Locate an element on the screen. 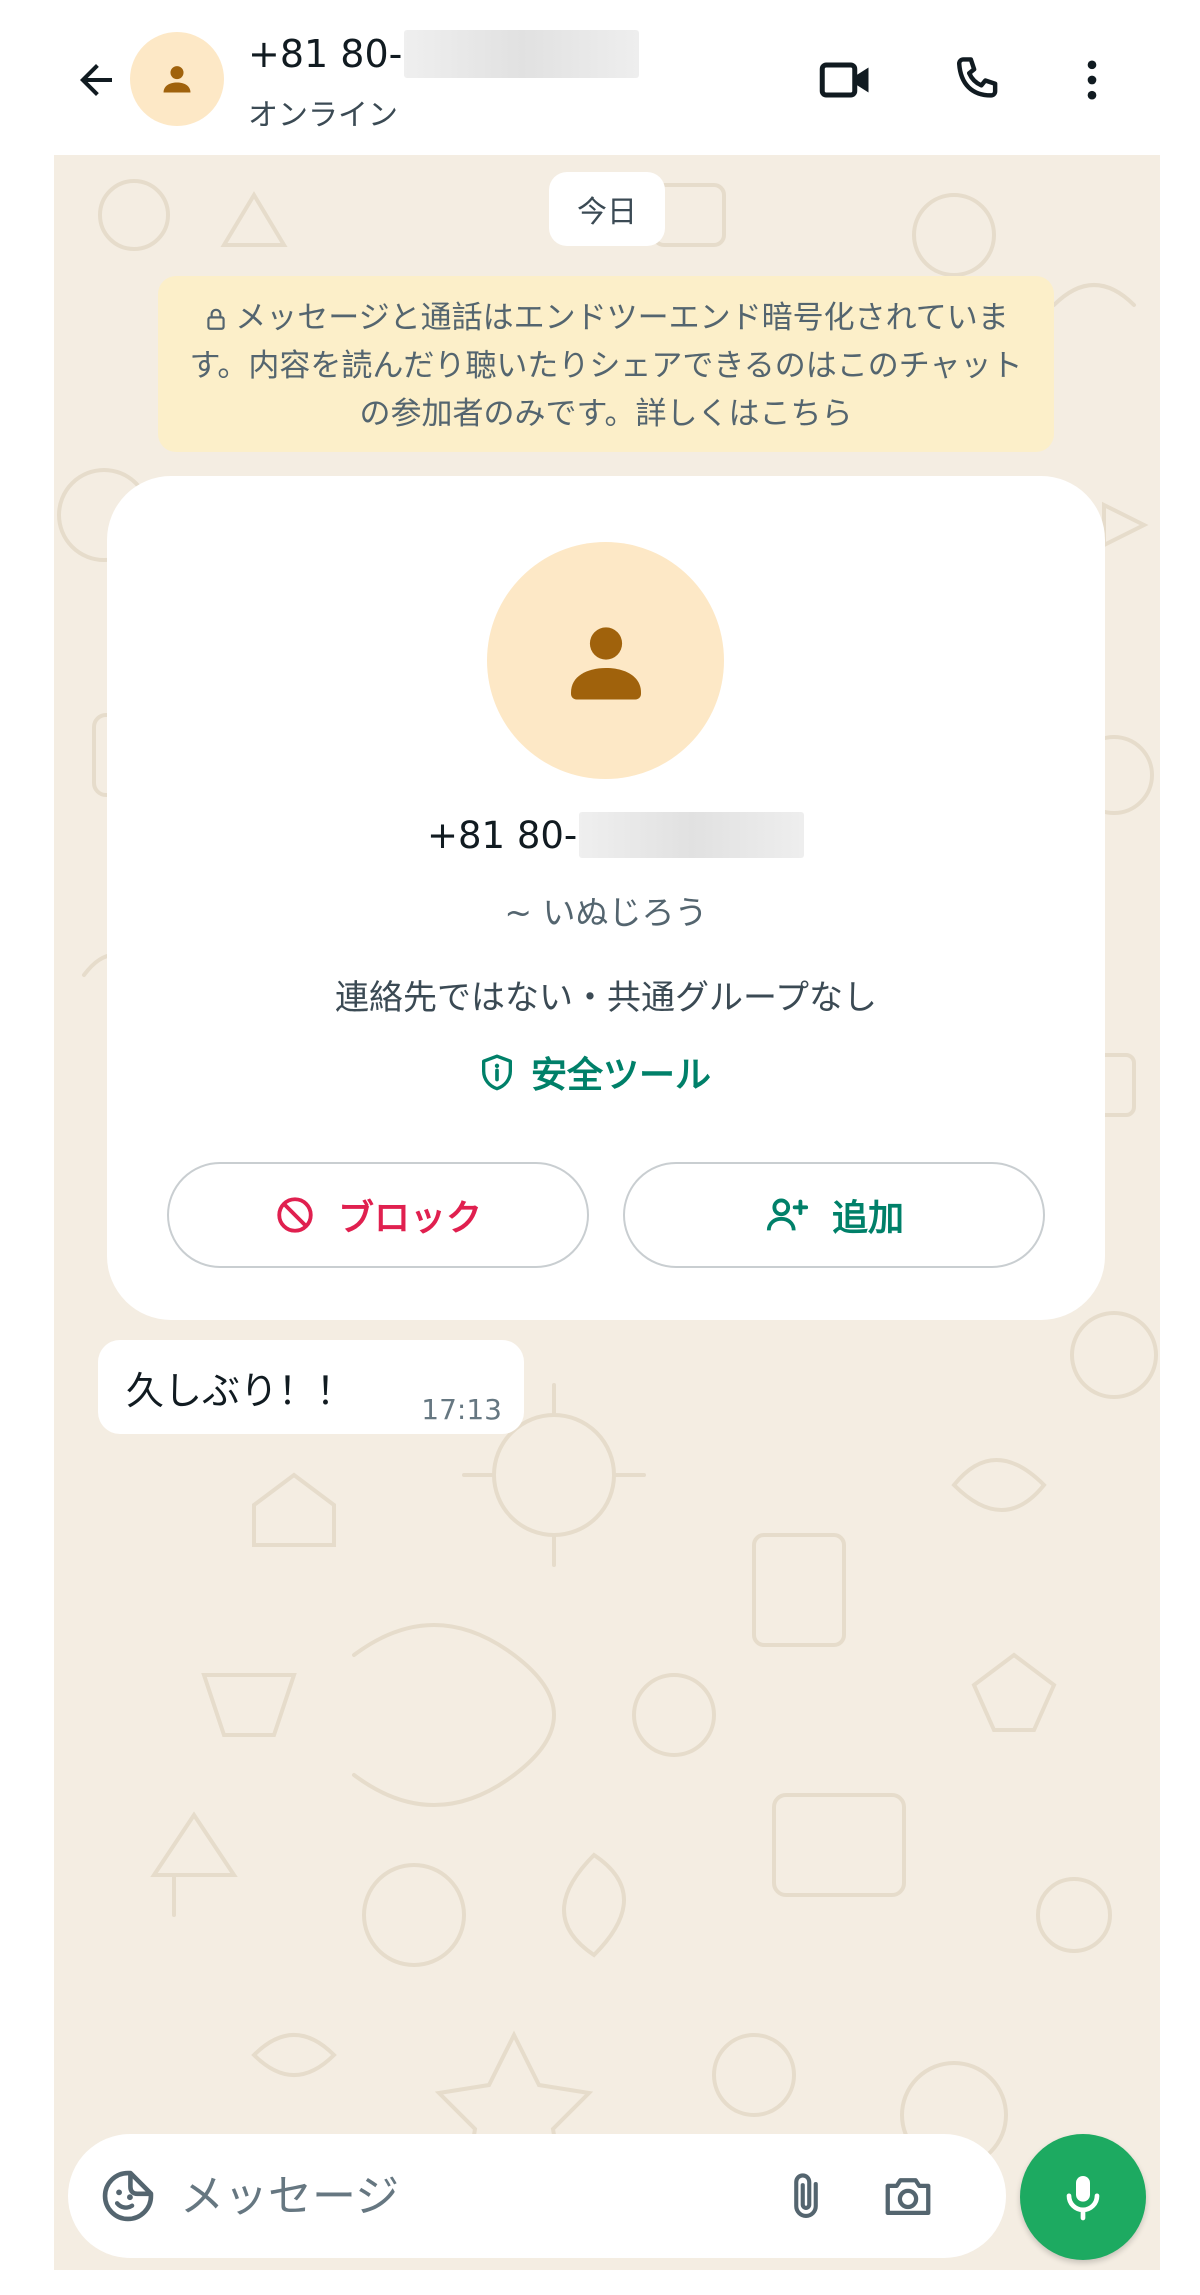  date-chip: 今日 is located at coordinates (607, 209).